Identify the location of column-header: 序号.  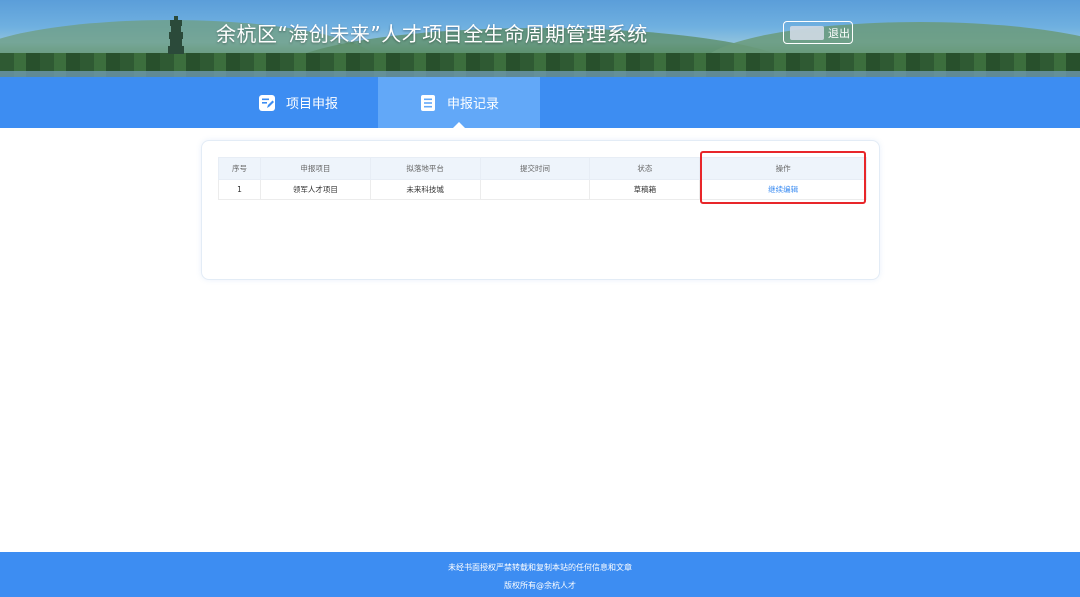
(239, 168).